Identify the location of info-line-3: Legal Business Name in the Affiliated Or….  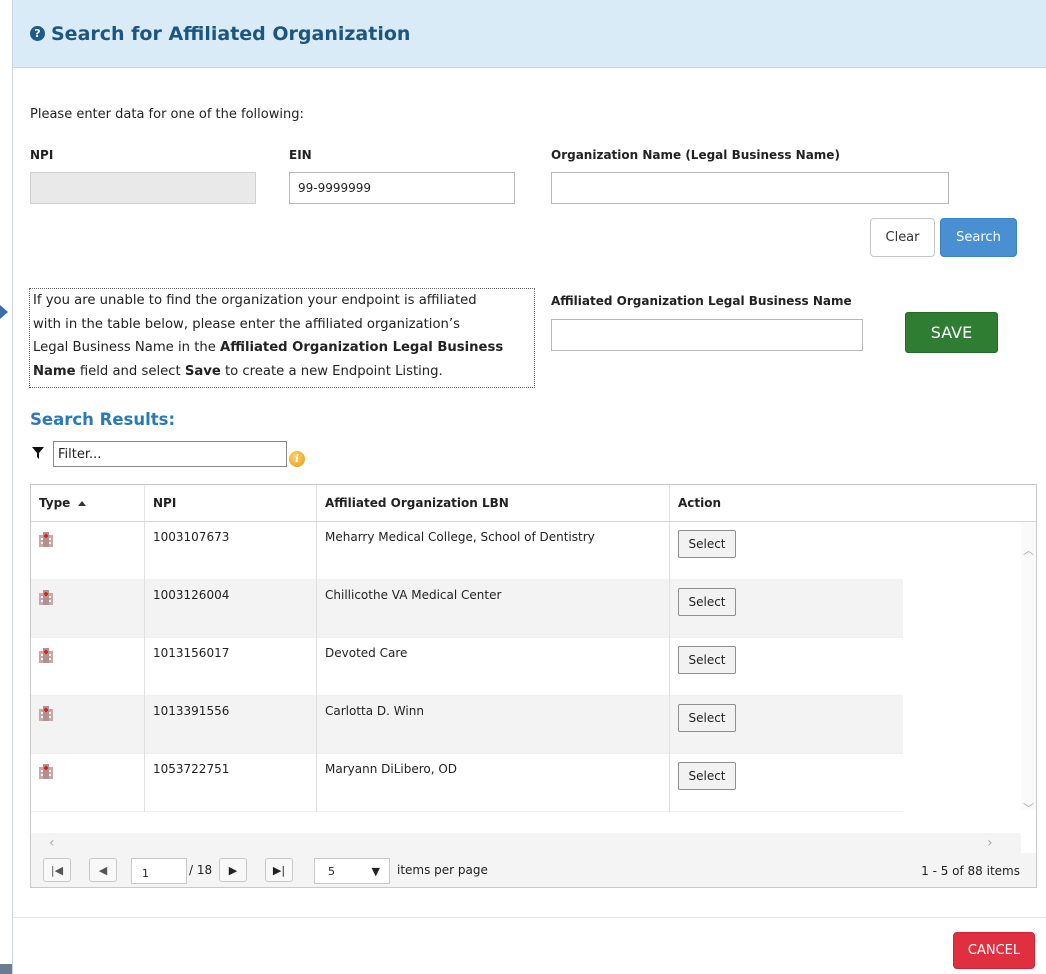
(282, 348).